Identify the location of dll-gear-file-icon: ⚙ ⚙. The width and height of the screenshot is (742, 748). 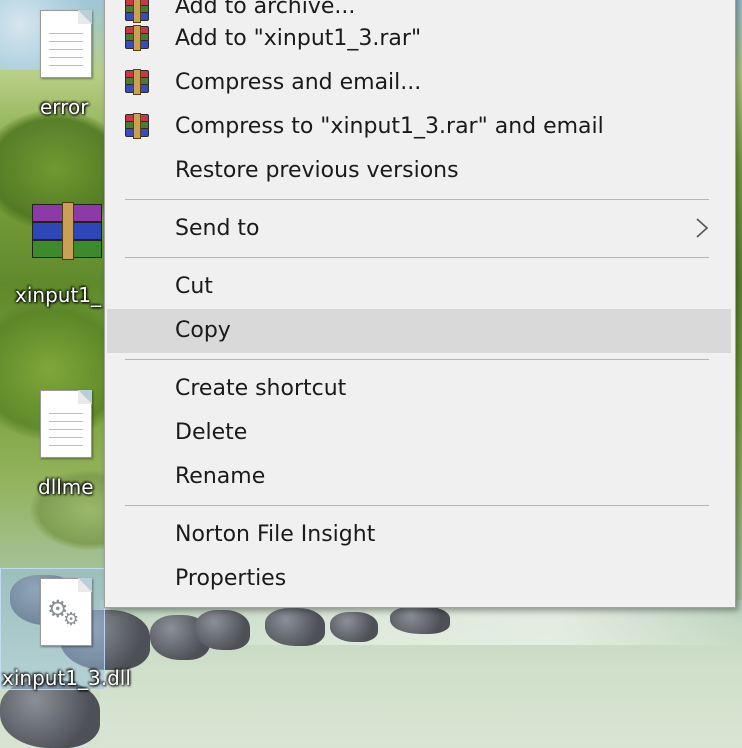
(66, 612).